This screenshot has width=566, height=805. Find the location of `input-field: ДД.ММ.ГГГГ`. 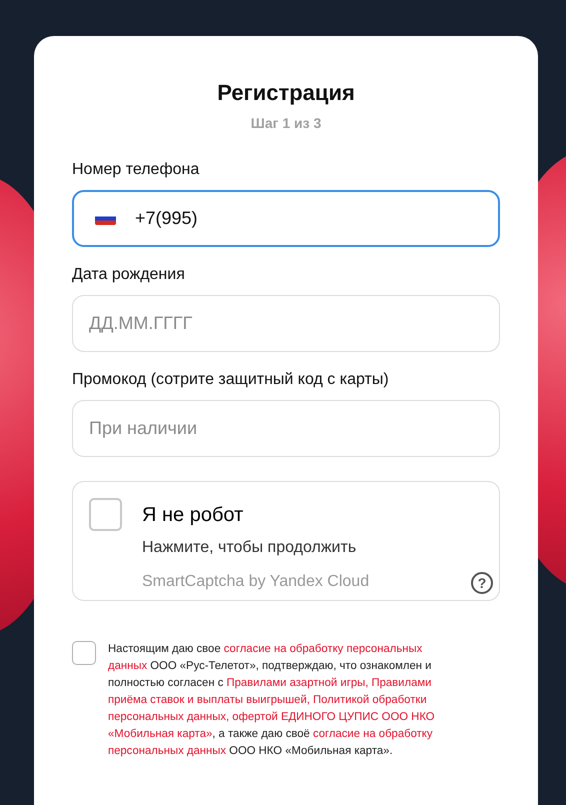

input-field: ДД.ММ.ГГГГ is located at coordinates (286, 323).